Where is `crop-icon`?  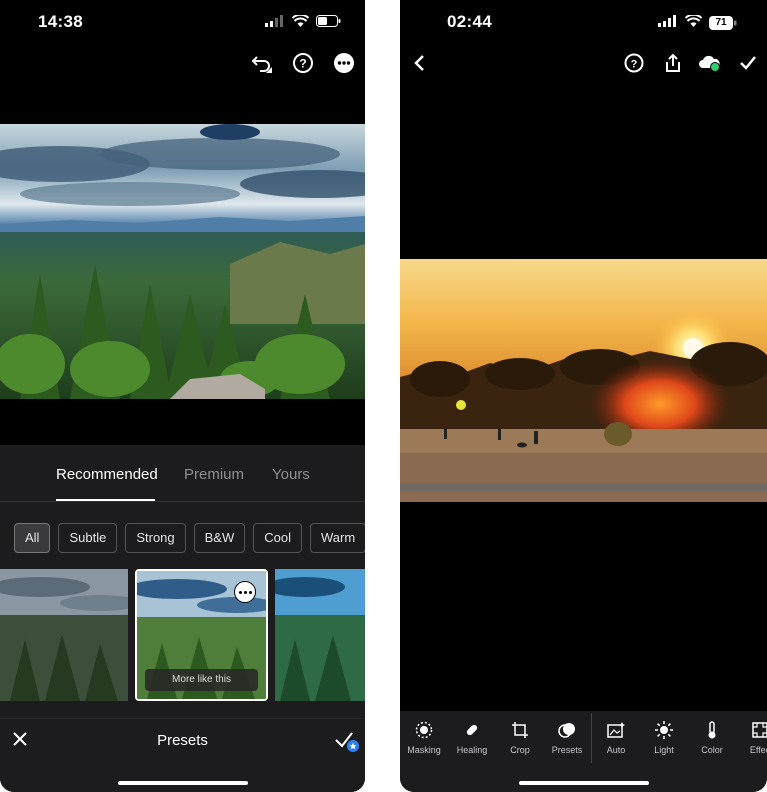
crop-icon is located at coordinates (520, 730).